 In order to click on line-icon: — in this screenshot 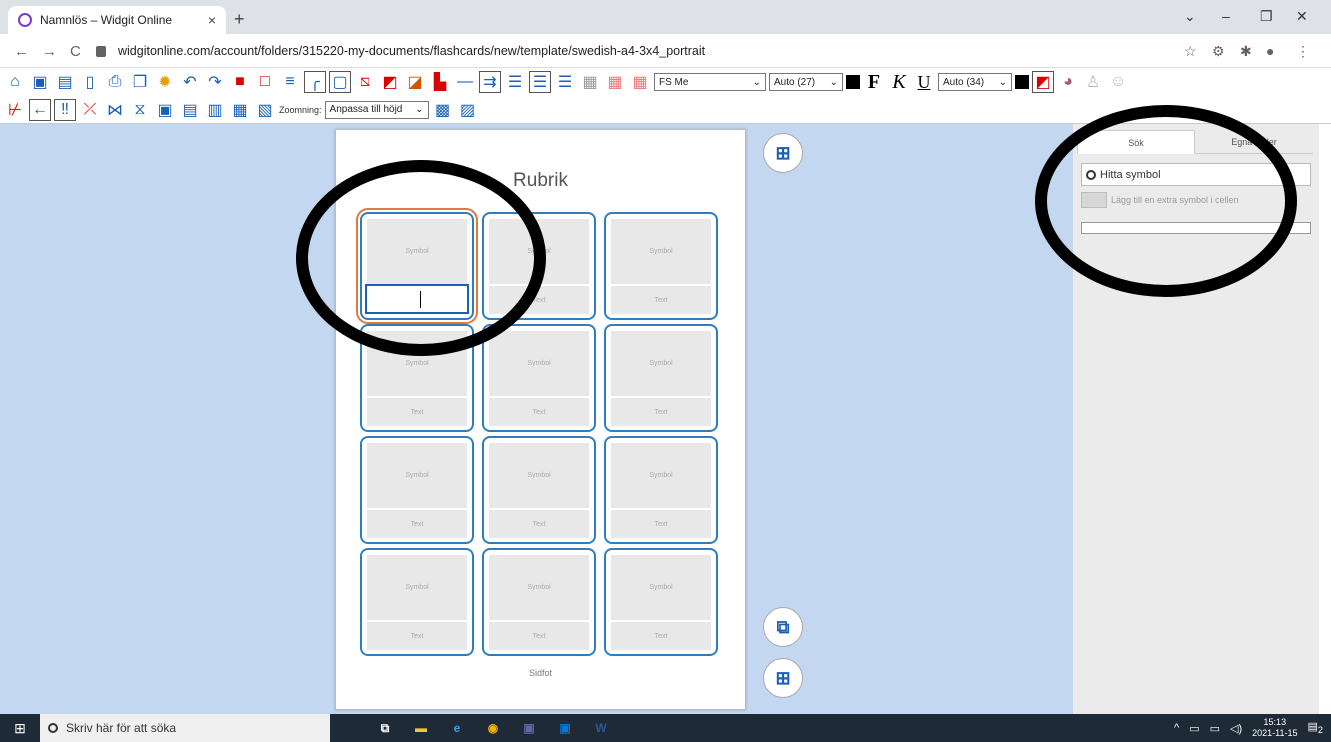, I will do `click(465, 82)`.